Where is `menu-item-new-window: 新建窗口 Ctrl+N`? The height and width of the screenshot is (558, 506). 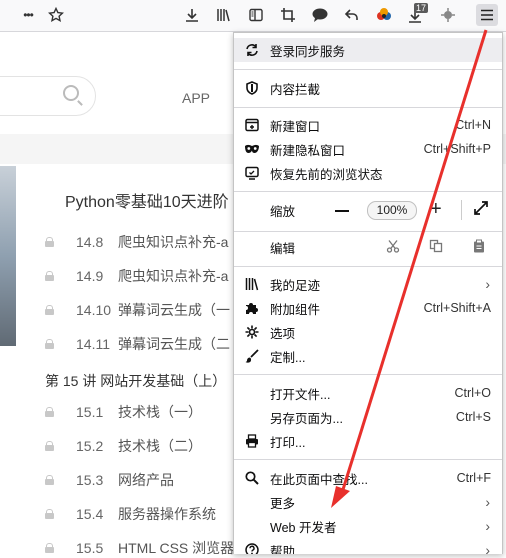 menu-item-new-window: 新建窗口 Ctrl+N is located at coordinates (368, 125).